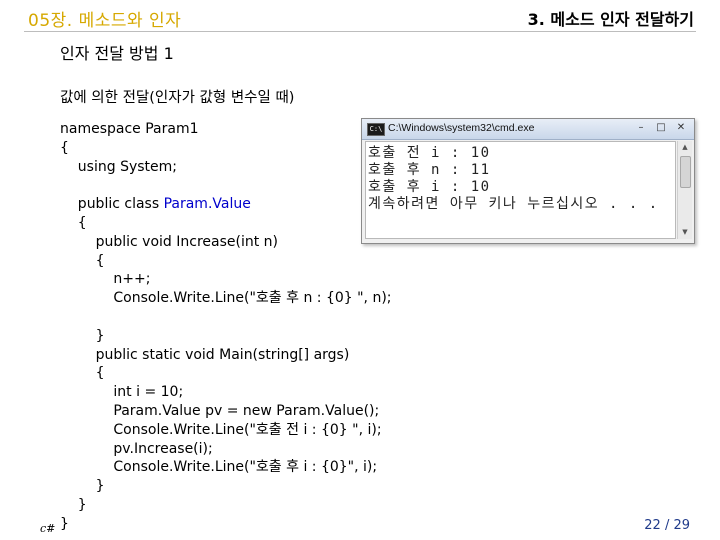  I want to click on code-line: using System;, so click(118, 166).